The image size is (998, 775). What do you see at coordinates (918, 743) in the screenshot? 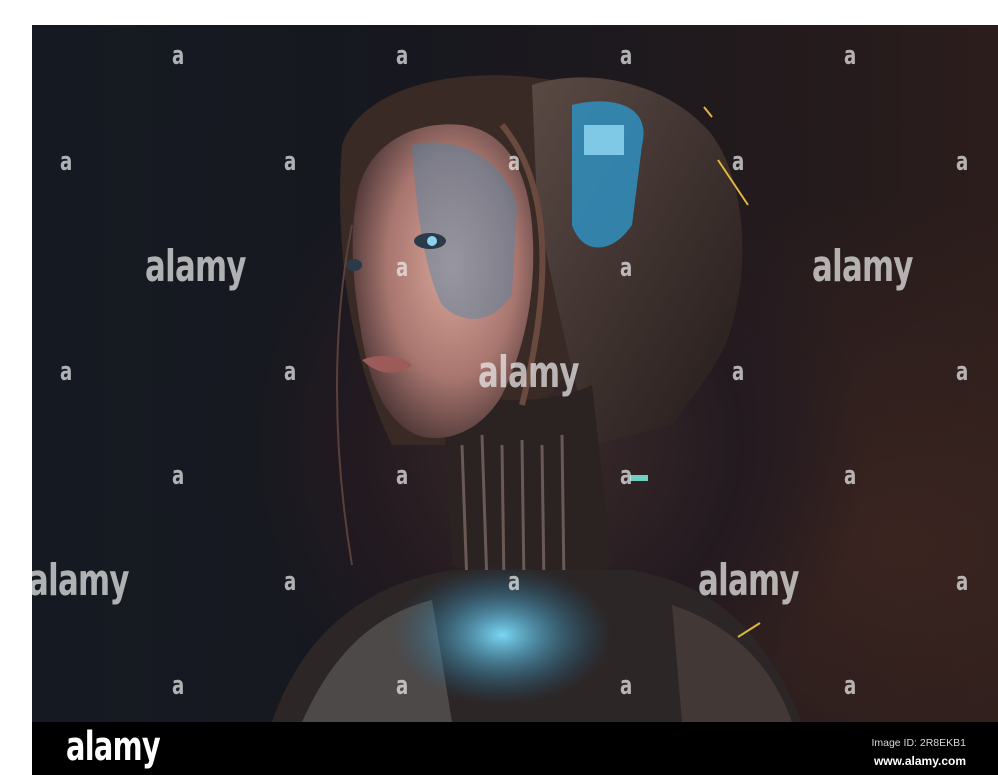
I see `image-id-label: Image ID: 2R8EKB1` at bounding box center [918, 743].